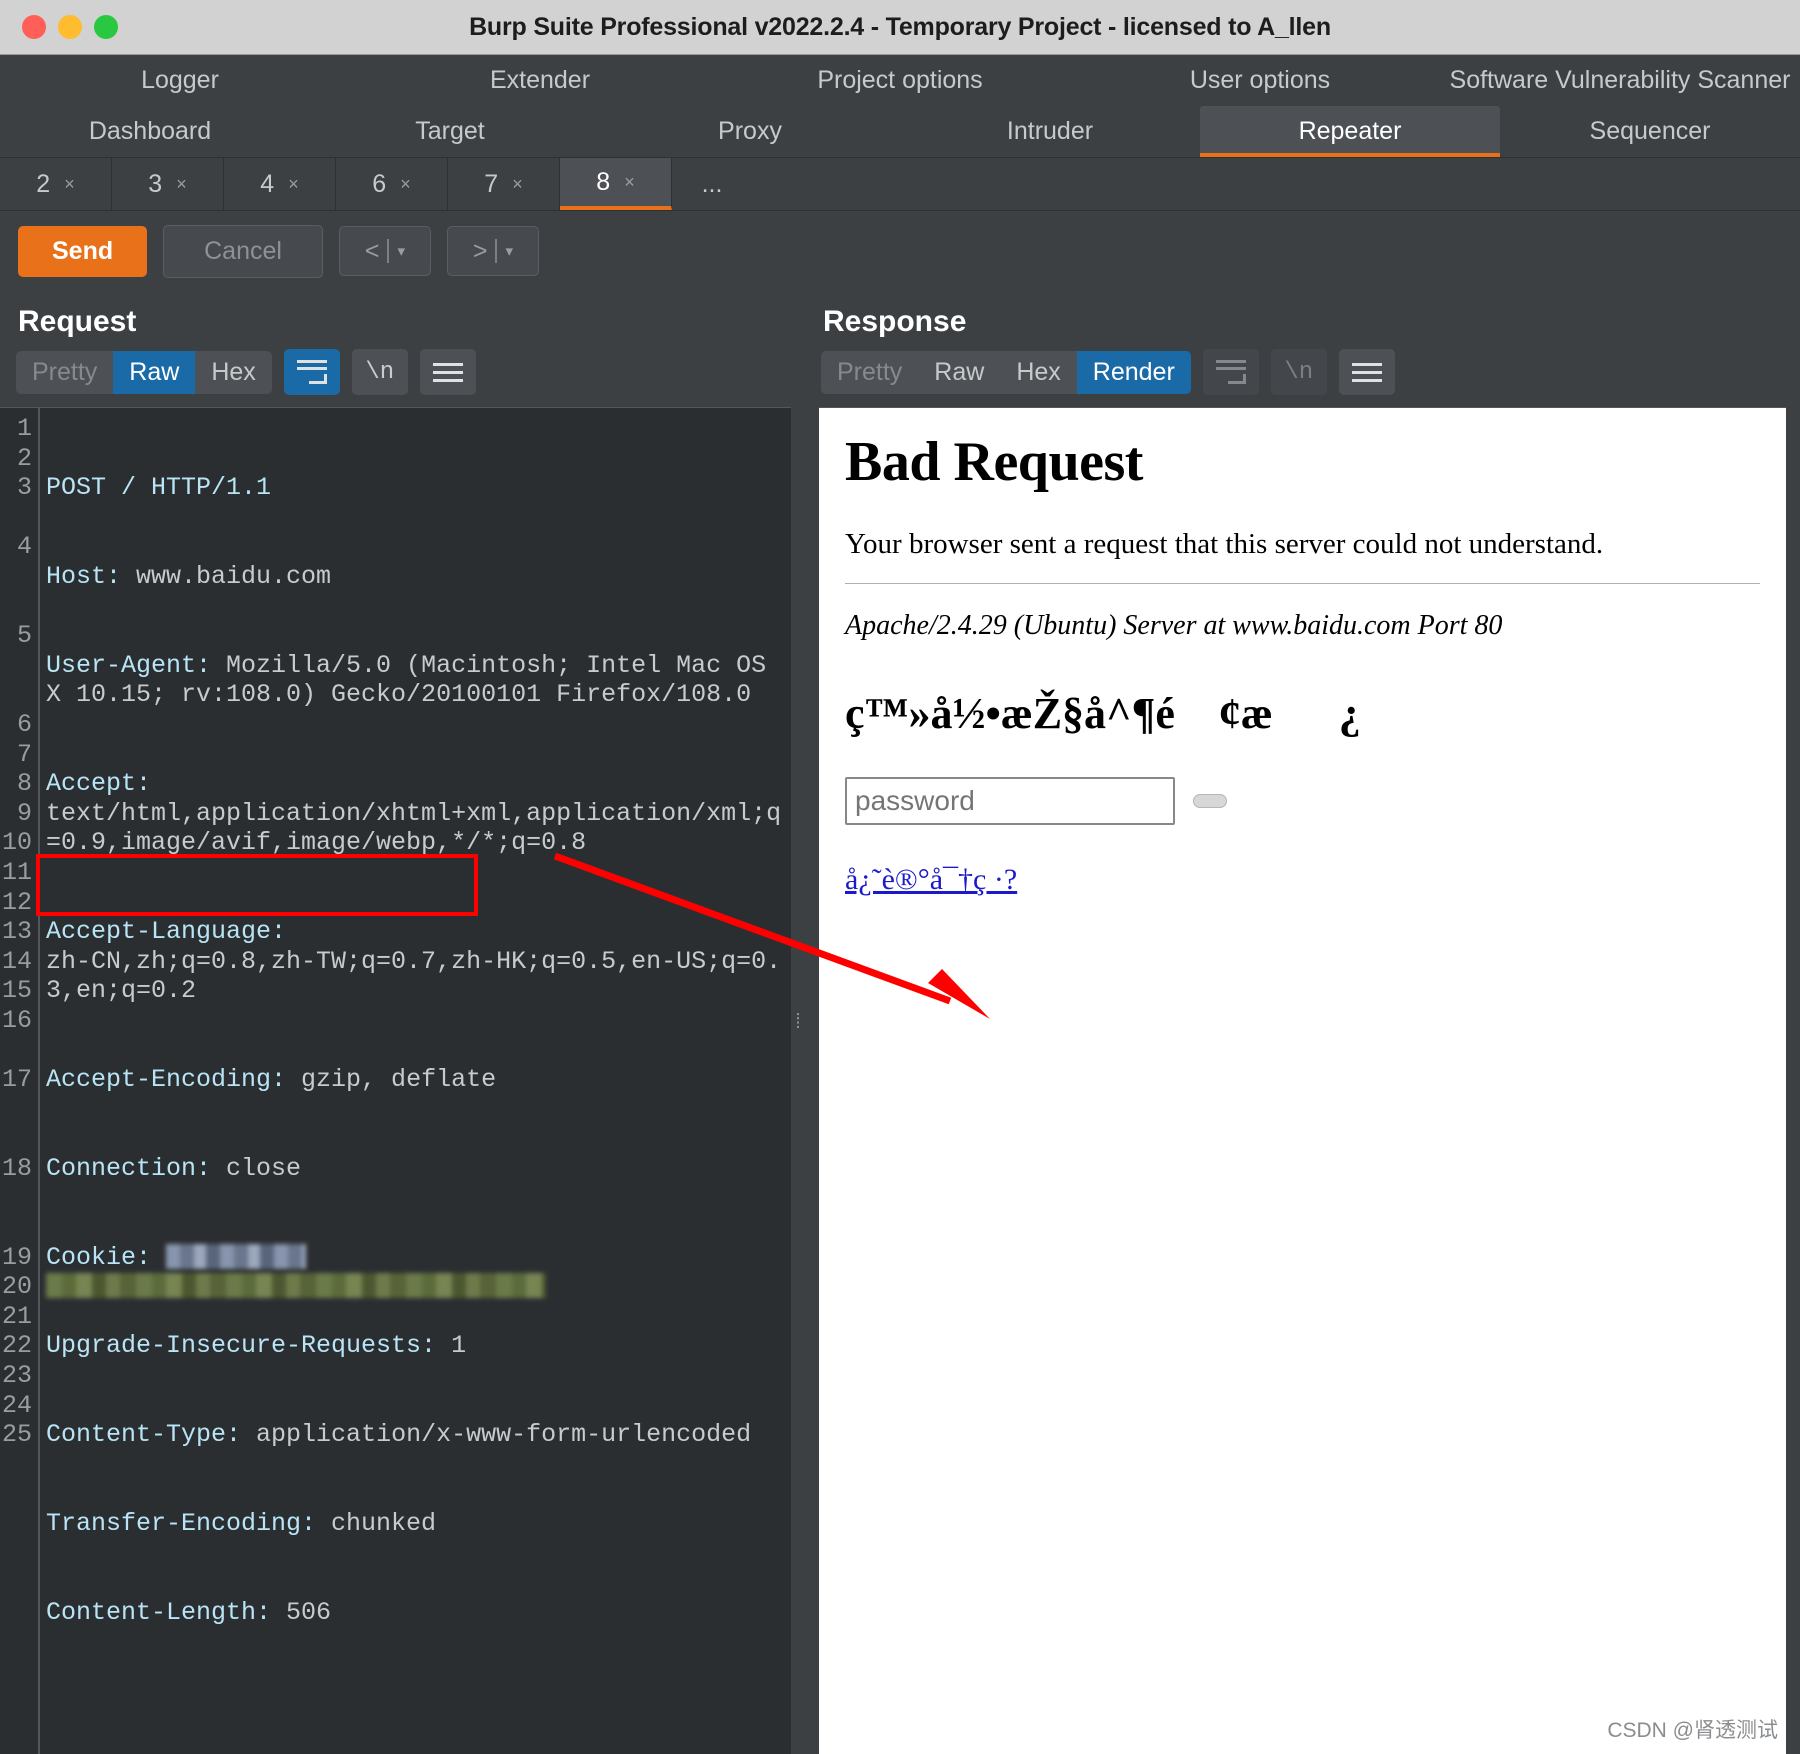 The height and width of the screenshot is (1754, 1800). Describe the element at coordinates (415, 1271) in the screenshot. I see `code-line: Cookie:` at that location.